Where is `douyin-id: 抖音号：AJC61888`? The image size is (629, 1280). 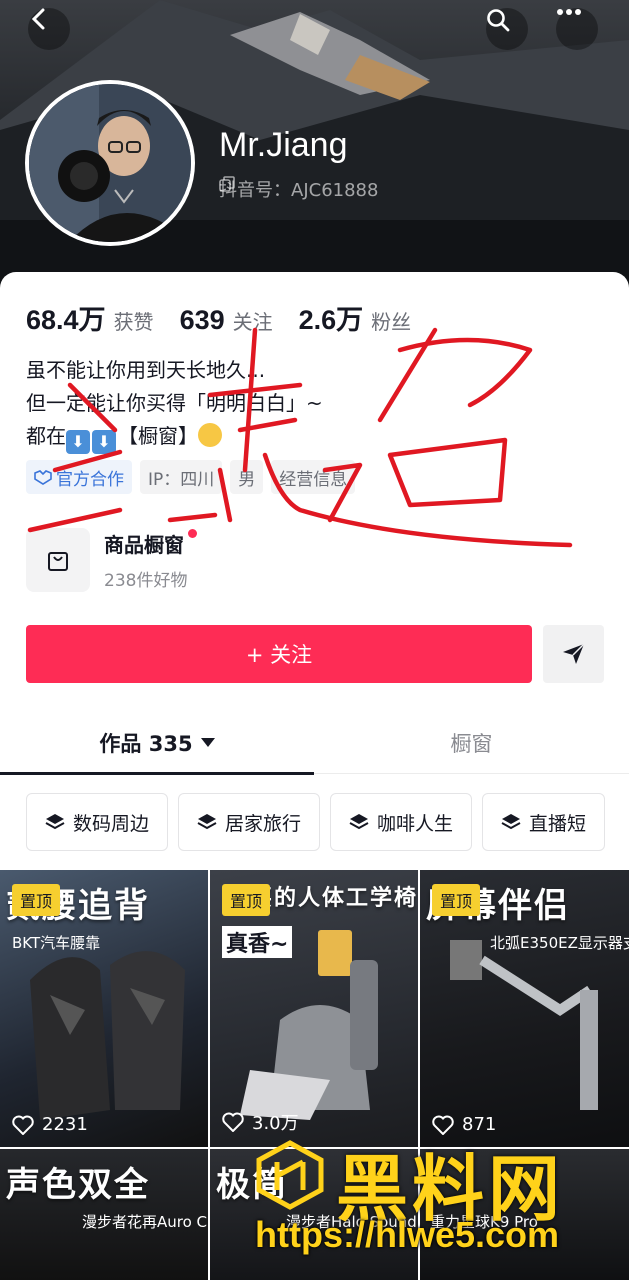
douyin-id: 抖音号：AJC61888 is located at coordinates (298, 189).